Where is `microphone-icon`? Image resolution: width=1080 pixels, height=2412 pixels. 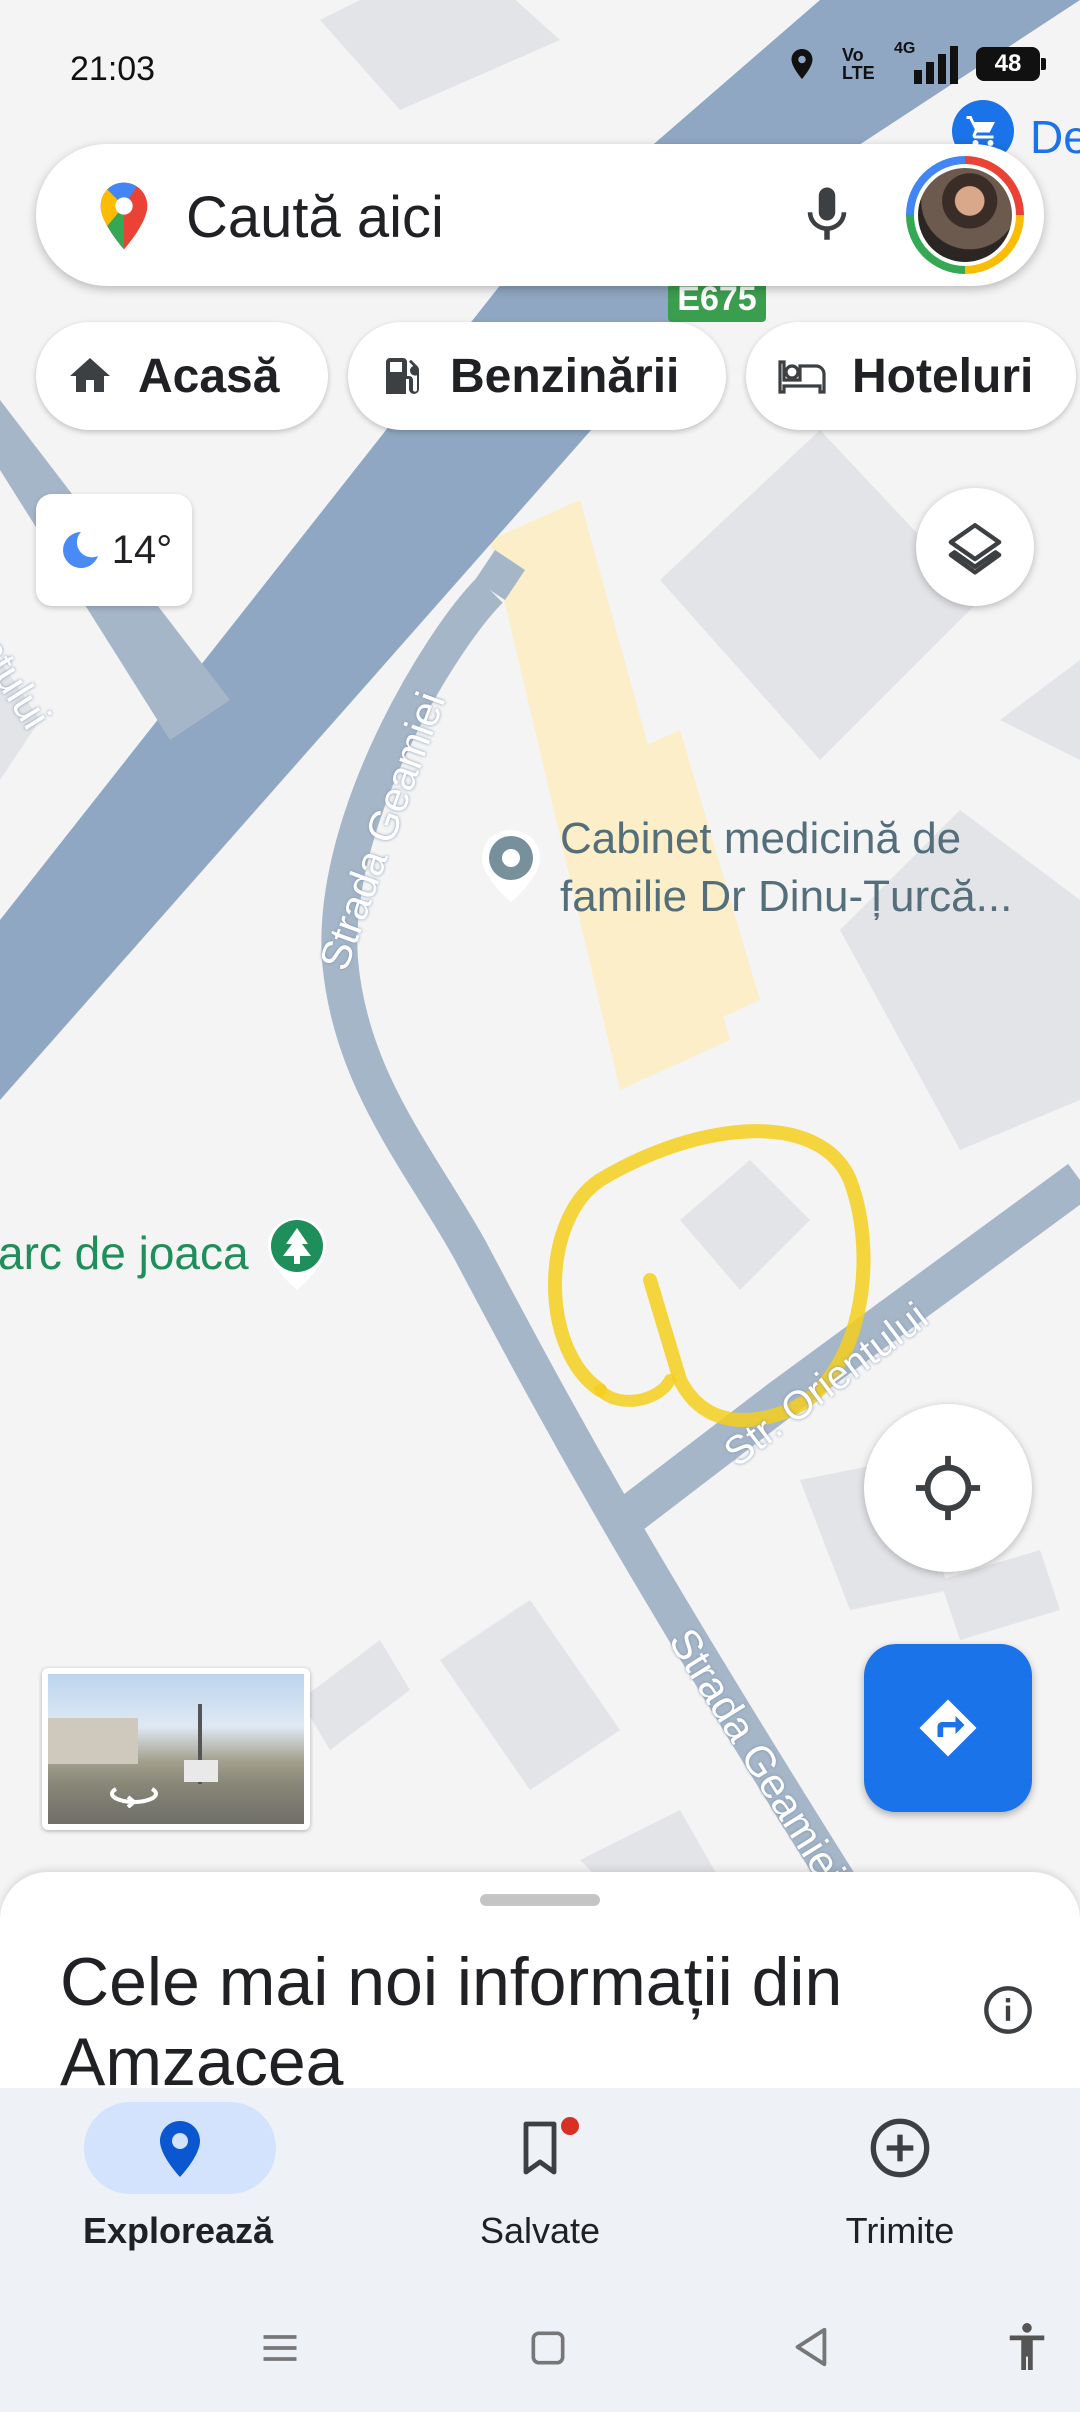 microphone-icon is located at coordinates (827, 215).